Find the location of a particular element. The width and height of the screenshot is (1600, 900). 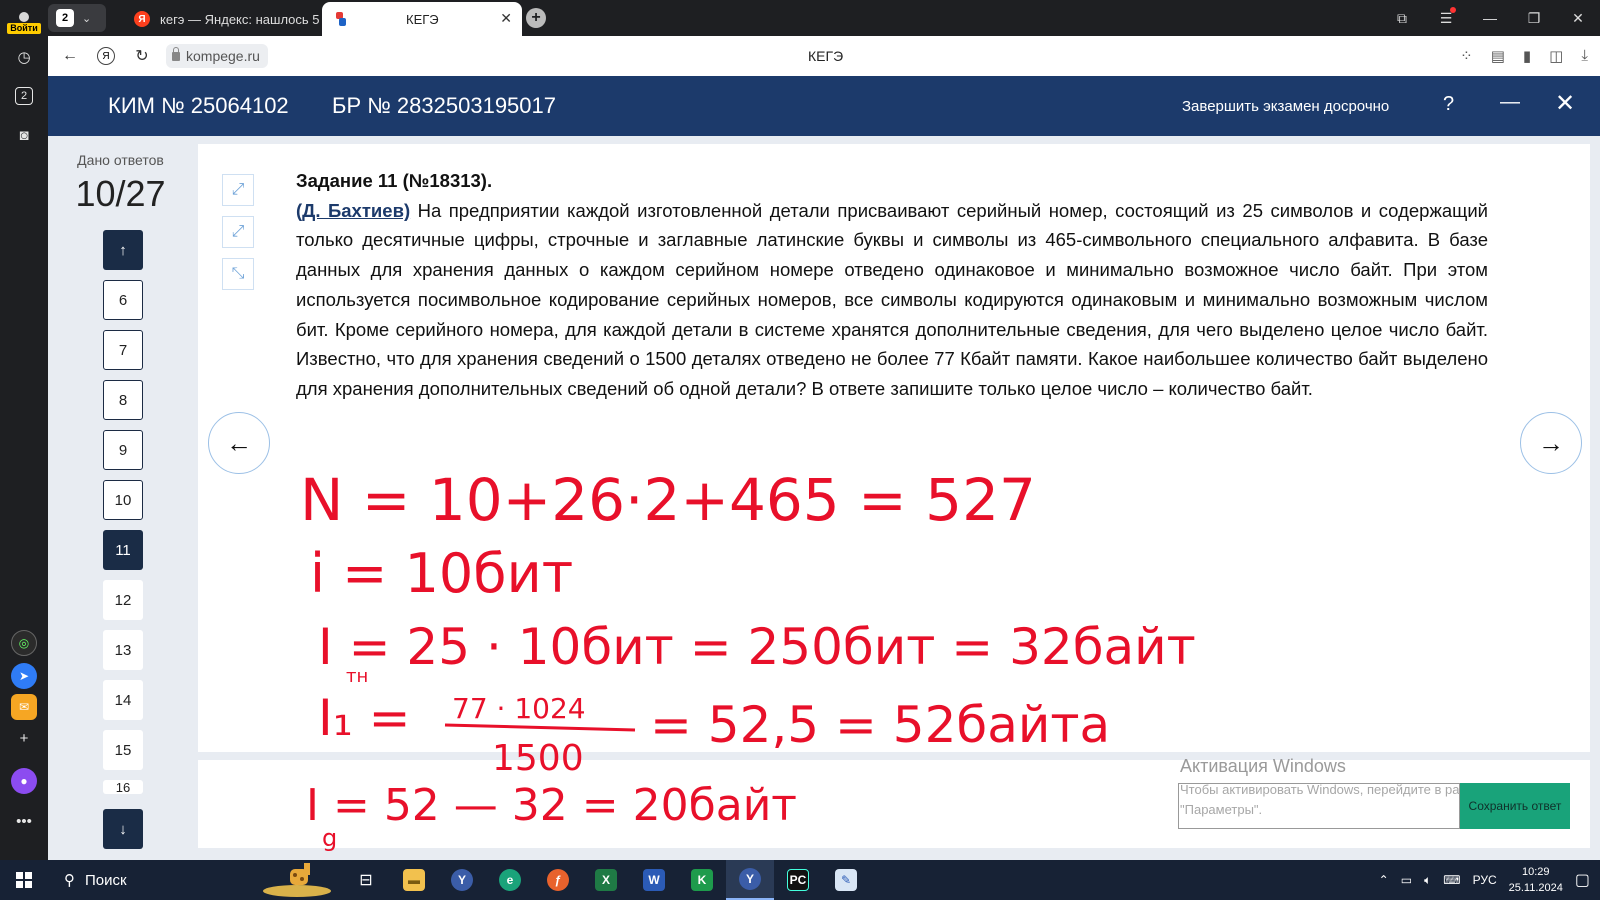

lock-icon is located at coordinates (176, 53).